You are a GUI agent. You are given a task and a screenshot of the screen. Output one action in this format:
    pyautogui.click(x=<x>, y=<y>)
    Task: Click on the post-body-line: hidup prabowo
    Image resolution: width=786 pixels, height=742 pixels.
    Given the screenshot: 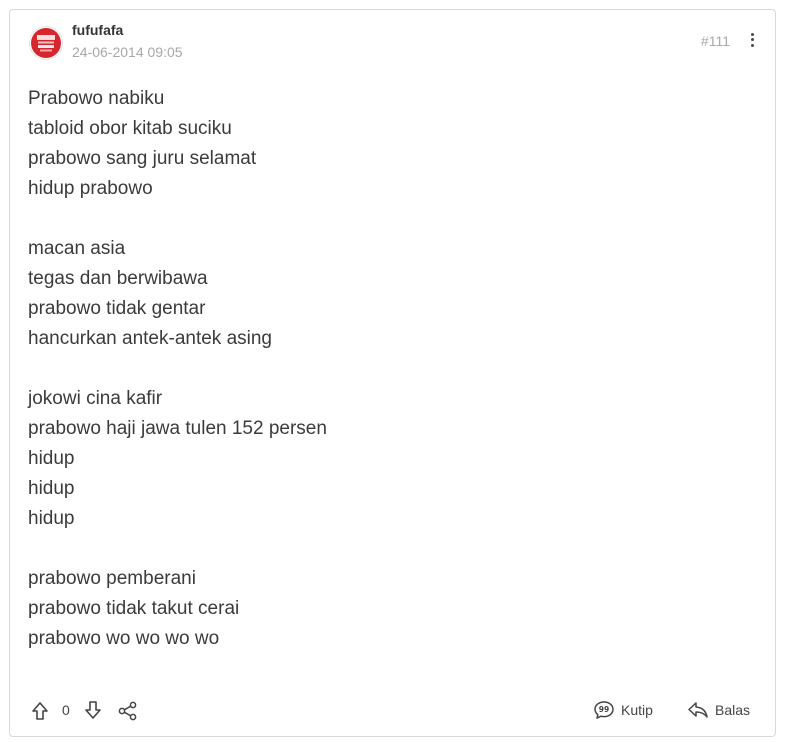 What is the action you would take?
    pyautogui.click(x=90, y=188)
    